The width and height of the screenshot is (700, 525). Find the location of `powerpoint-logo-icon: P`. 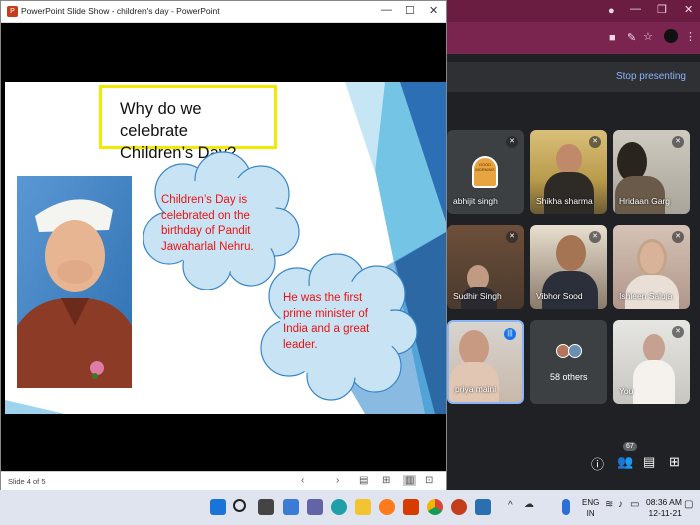

powerpoint-logo-icon: P is located at coordinates (12, 11).